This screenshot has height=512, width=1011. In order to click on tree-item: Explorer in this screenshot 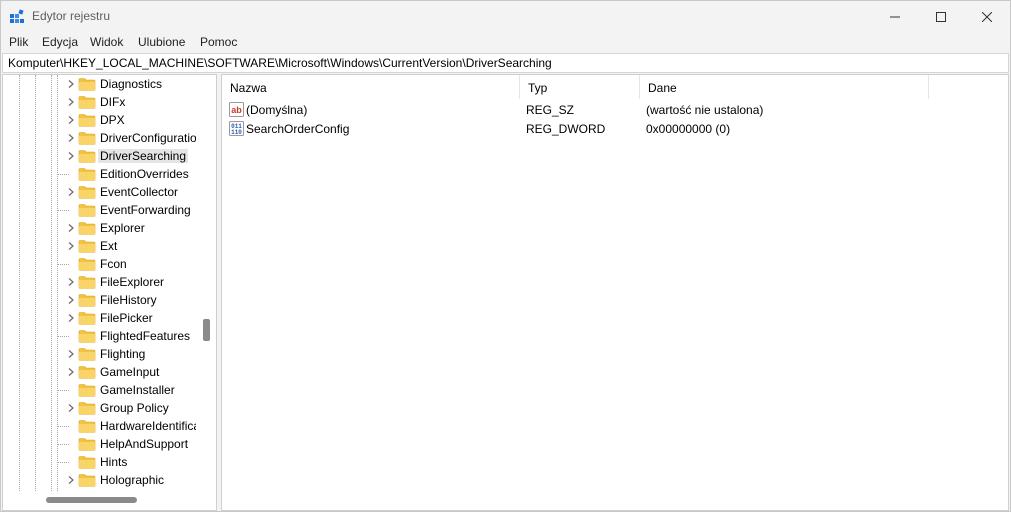, I will do `click(99, 228)`.